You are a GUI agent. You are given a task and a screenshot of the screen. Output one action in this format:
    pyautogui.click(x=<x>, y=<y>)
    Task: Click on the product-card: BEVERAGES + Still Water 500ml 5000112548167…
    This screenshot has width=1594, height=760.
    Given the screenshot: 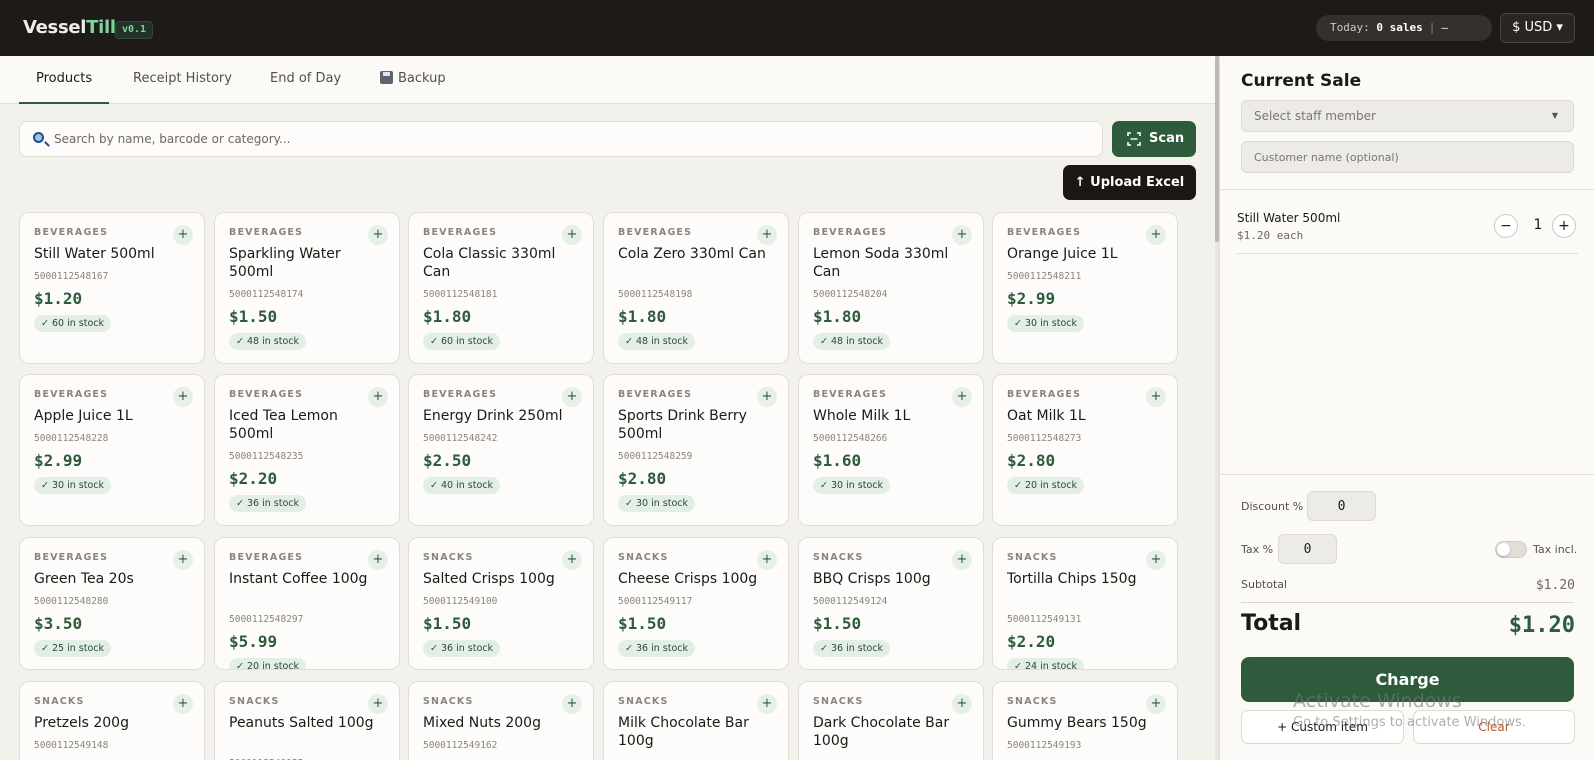 What is the action you would take?
    pyautogui.click(x=112, y=288)
    